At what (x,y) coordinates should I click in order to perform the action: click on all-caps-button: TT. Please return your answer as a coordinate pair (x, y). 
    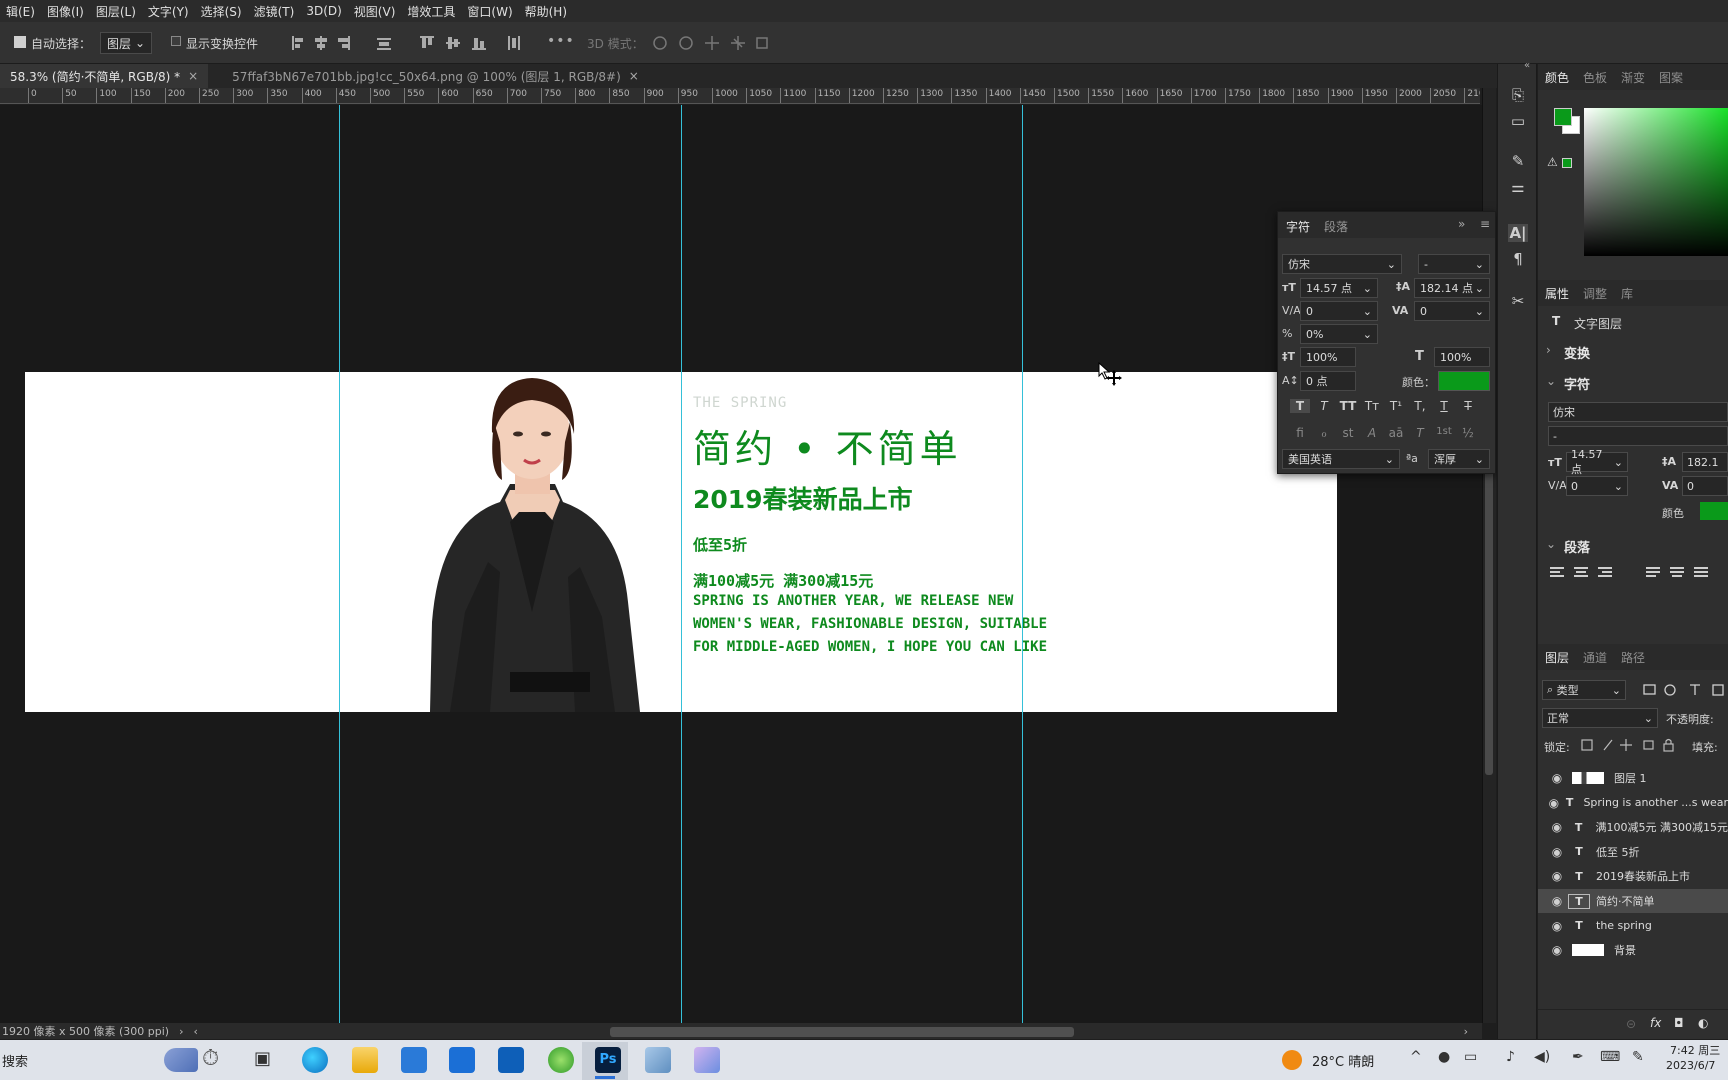
    Looking at the image, I should click on (1348, 406).